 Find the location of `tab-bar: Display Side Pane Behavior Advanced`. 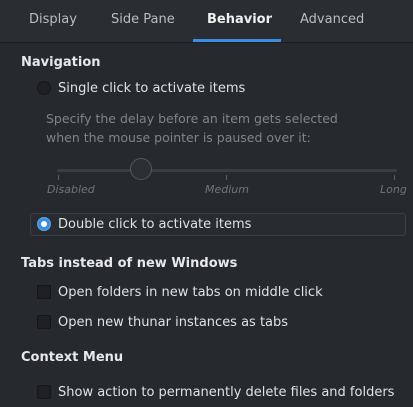

tab-bar: Display Side Pane Behavior Advanced is located at coordinates (206, 21).